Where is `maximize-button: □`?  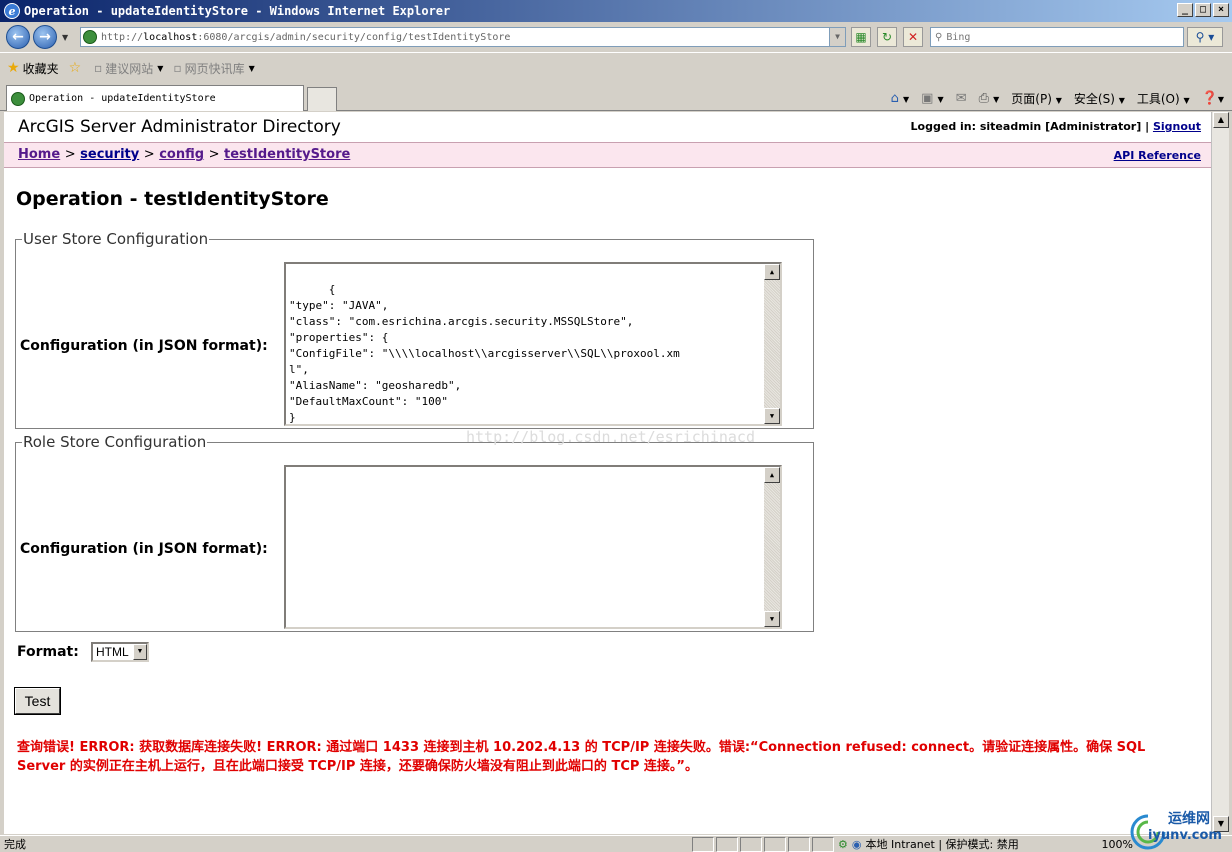
maximize-button: □ is located at coordinates (1203, 10).